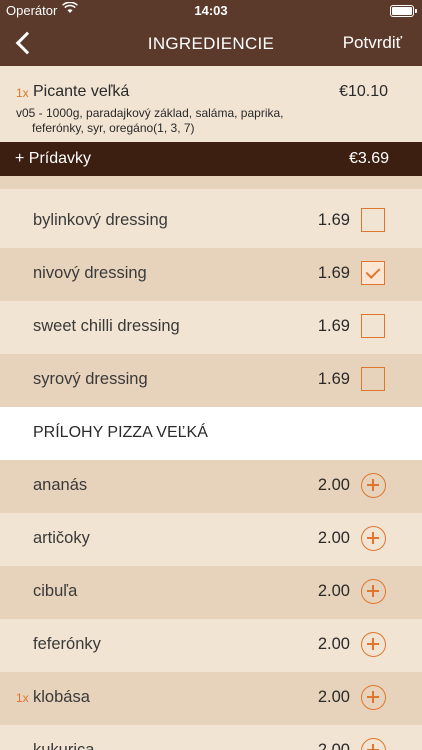  I want to click on top-bar: Operátor 14:03 INGREDIENCIE Potvrdiť, so click(211, 33).